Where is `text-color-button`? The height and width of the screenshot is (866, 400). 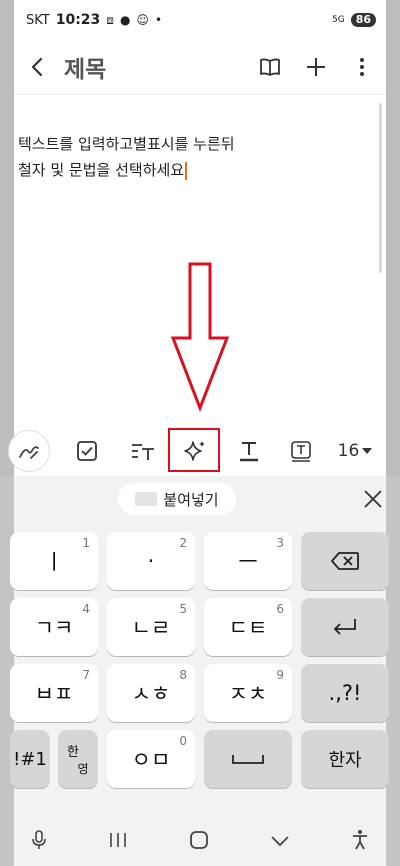
text-color-button is located at coordinates (249, 451).